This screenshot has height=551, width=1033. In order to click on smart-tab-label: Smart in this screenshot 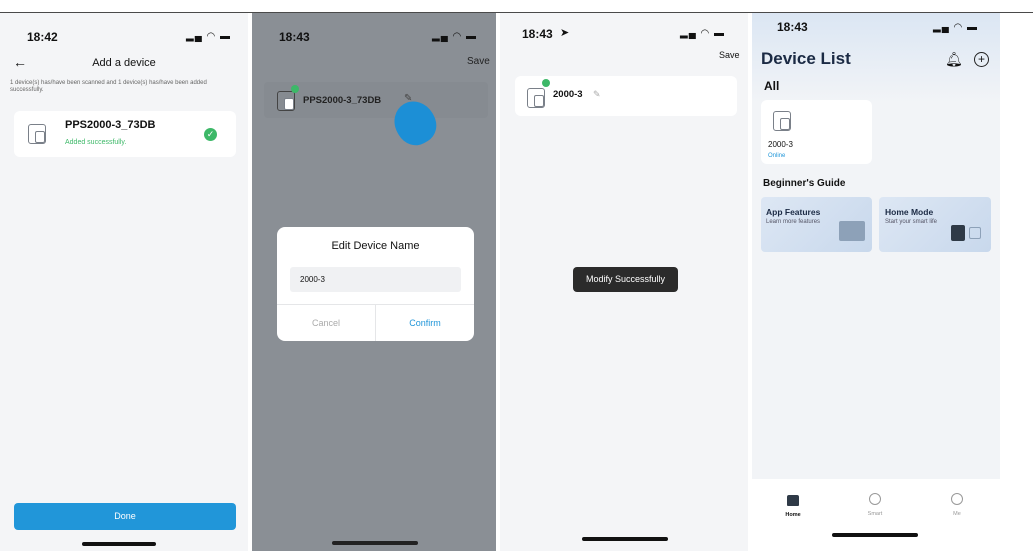, I will do `click(875, 514)`.